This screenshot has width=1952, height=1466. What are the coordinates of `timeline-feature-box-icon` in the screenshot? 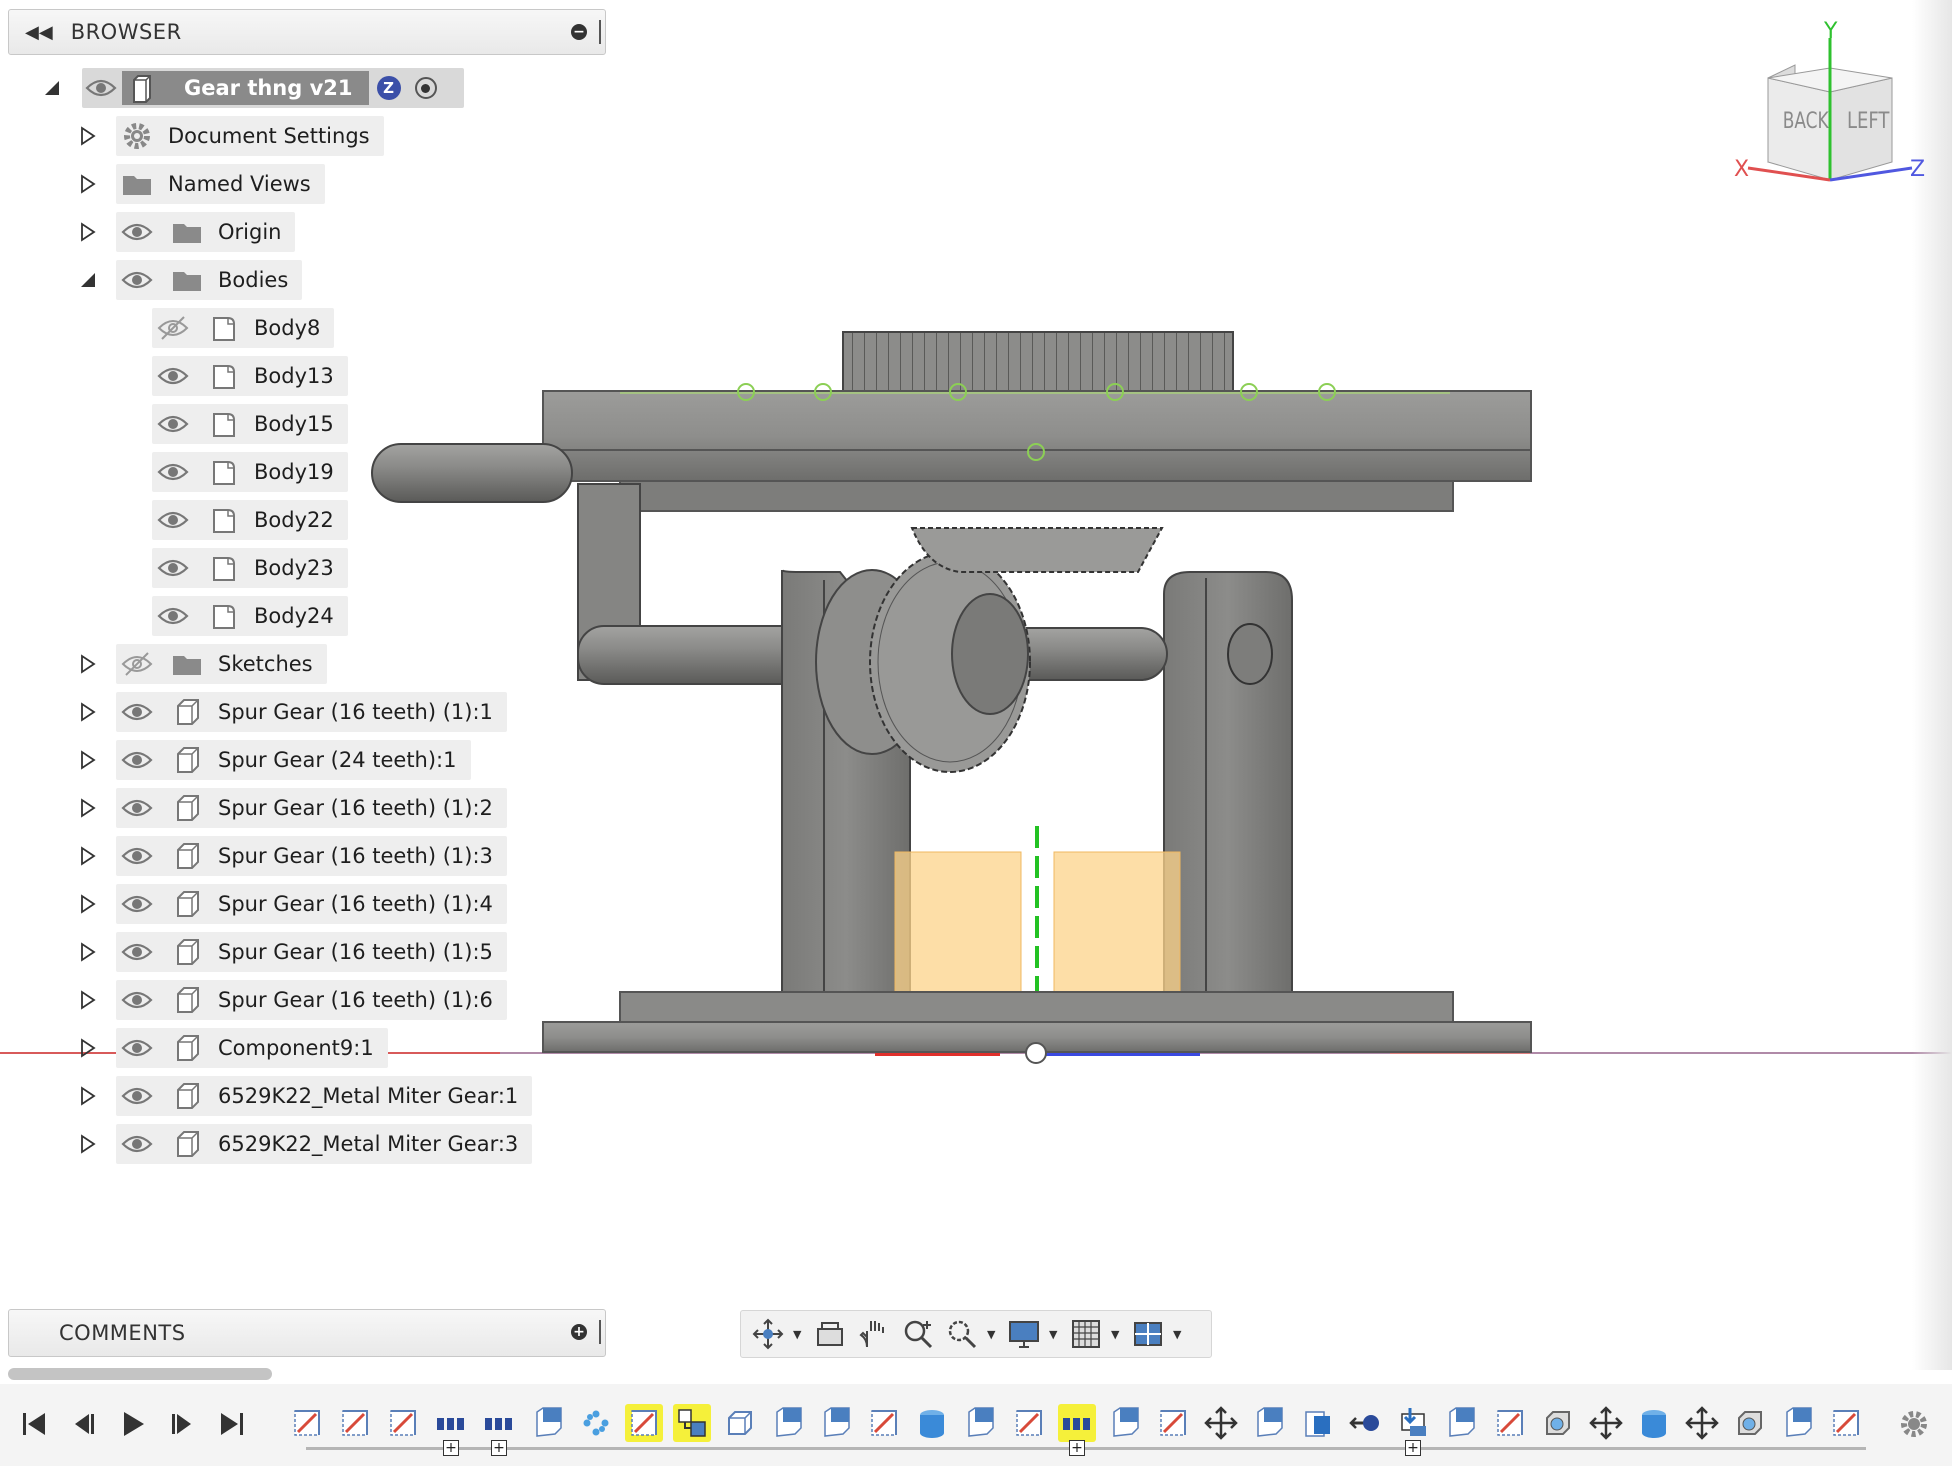 It's located at (740, 1423).